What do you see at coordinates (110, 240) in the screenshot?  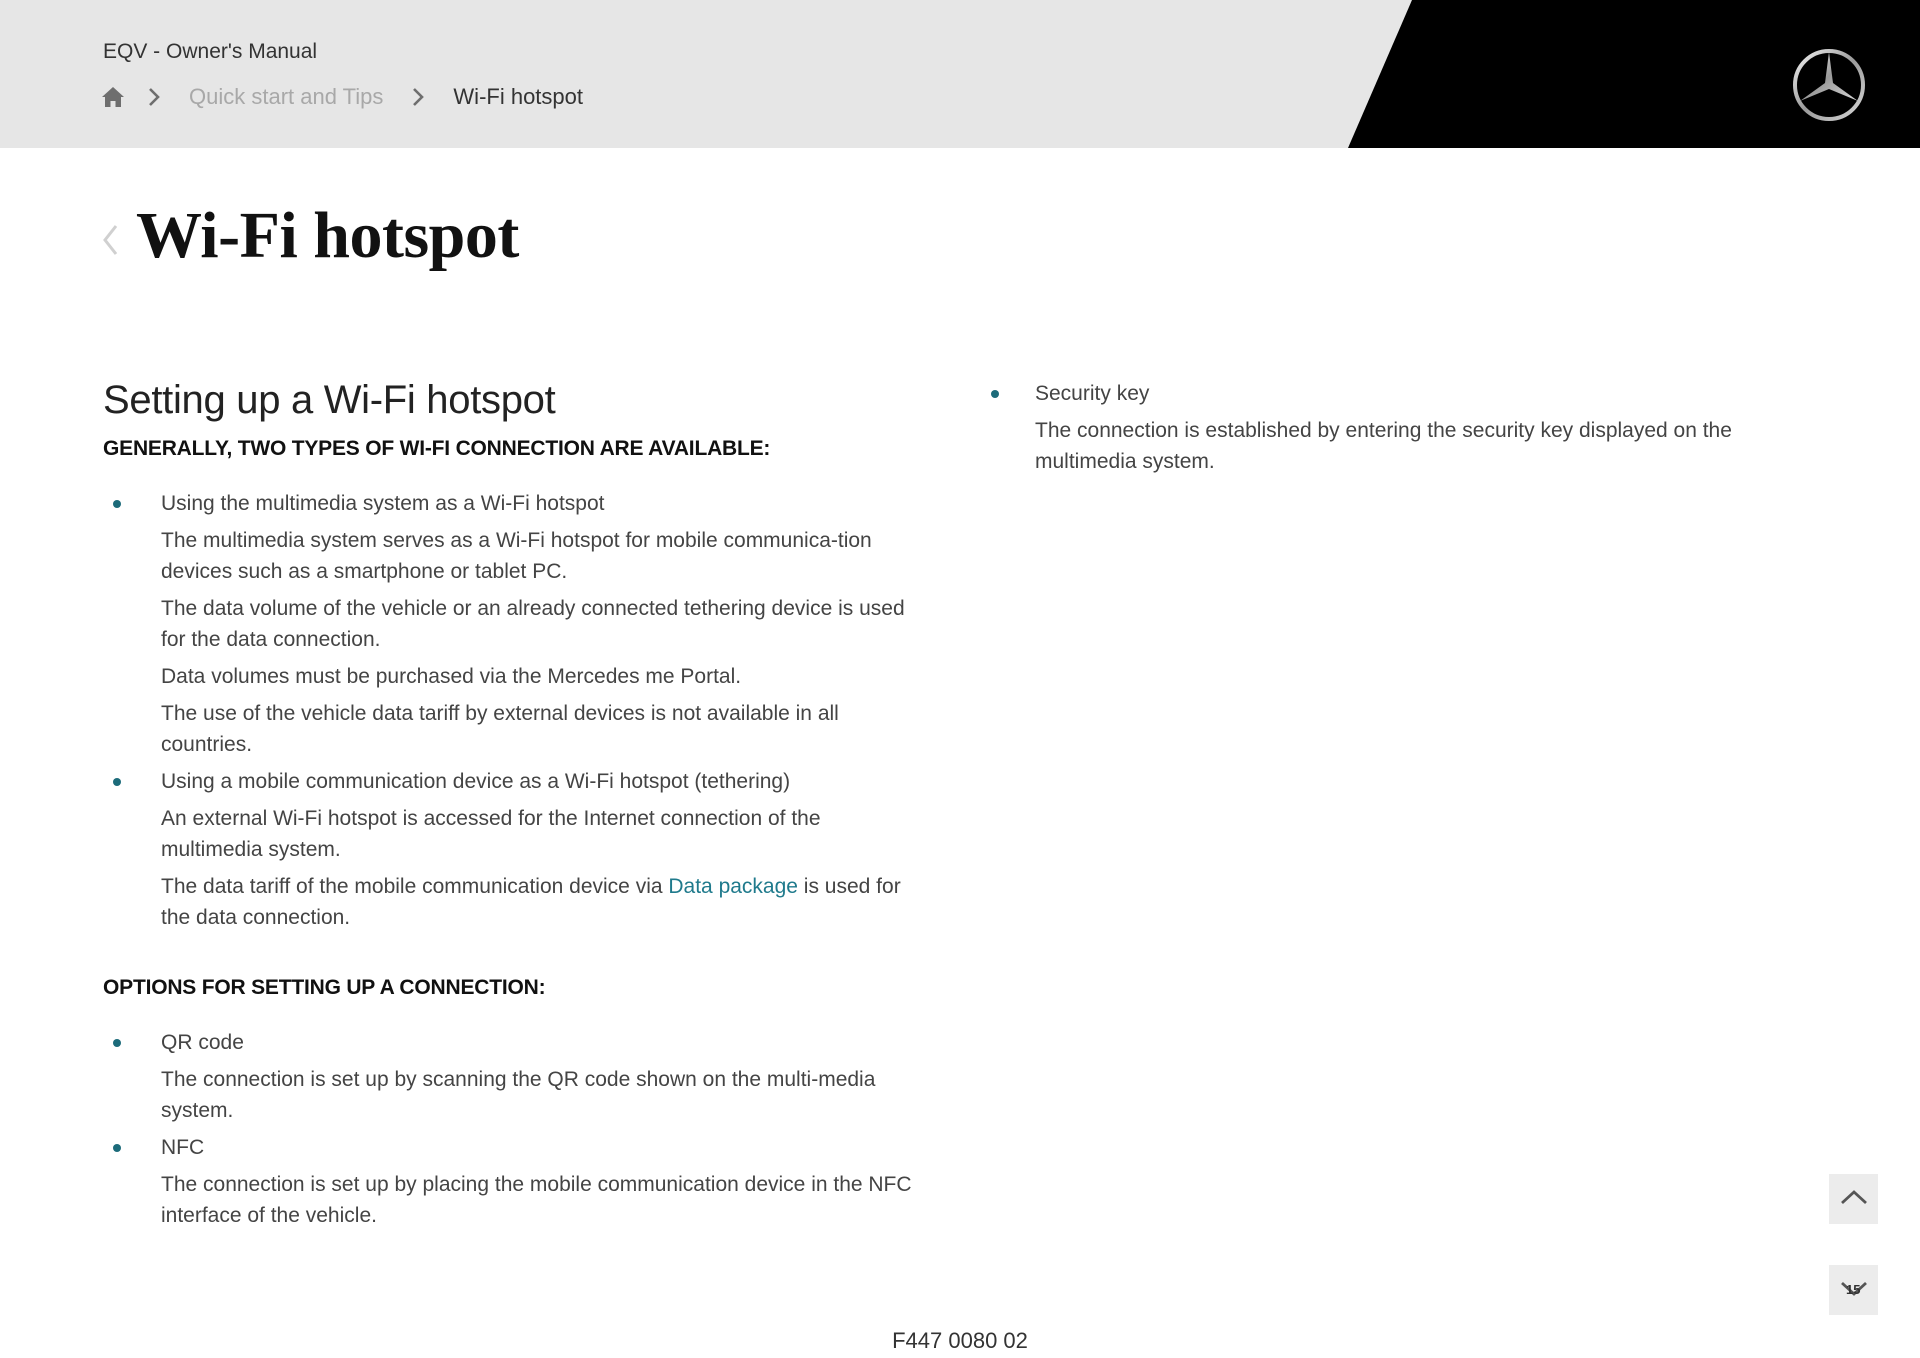 I see `chevron-left-icon` at bounding box center [110, 240].